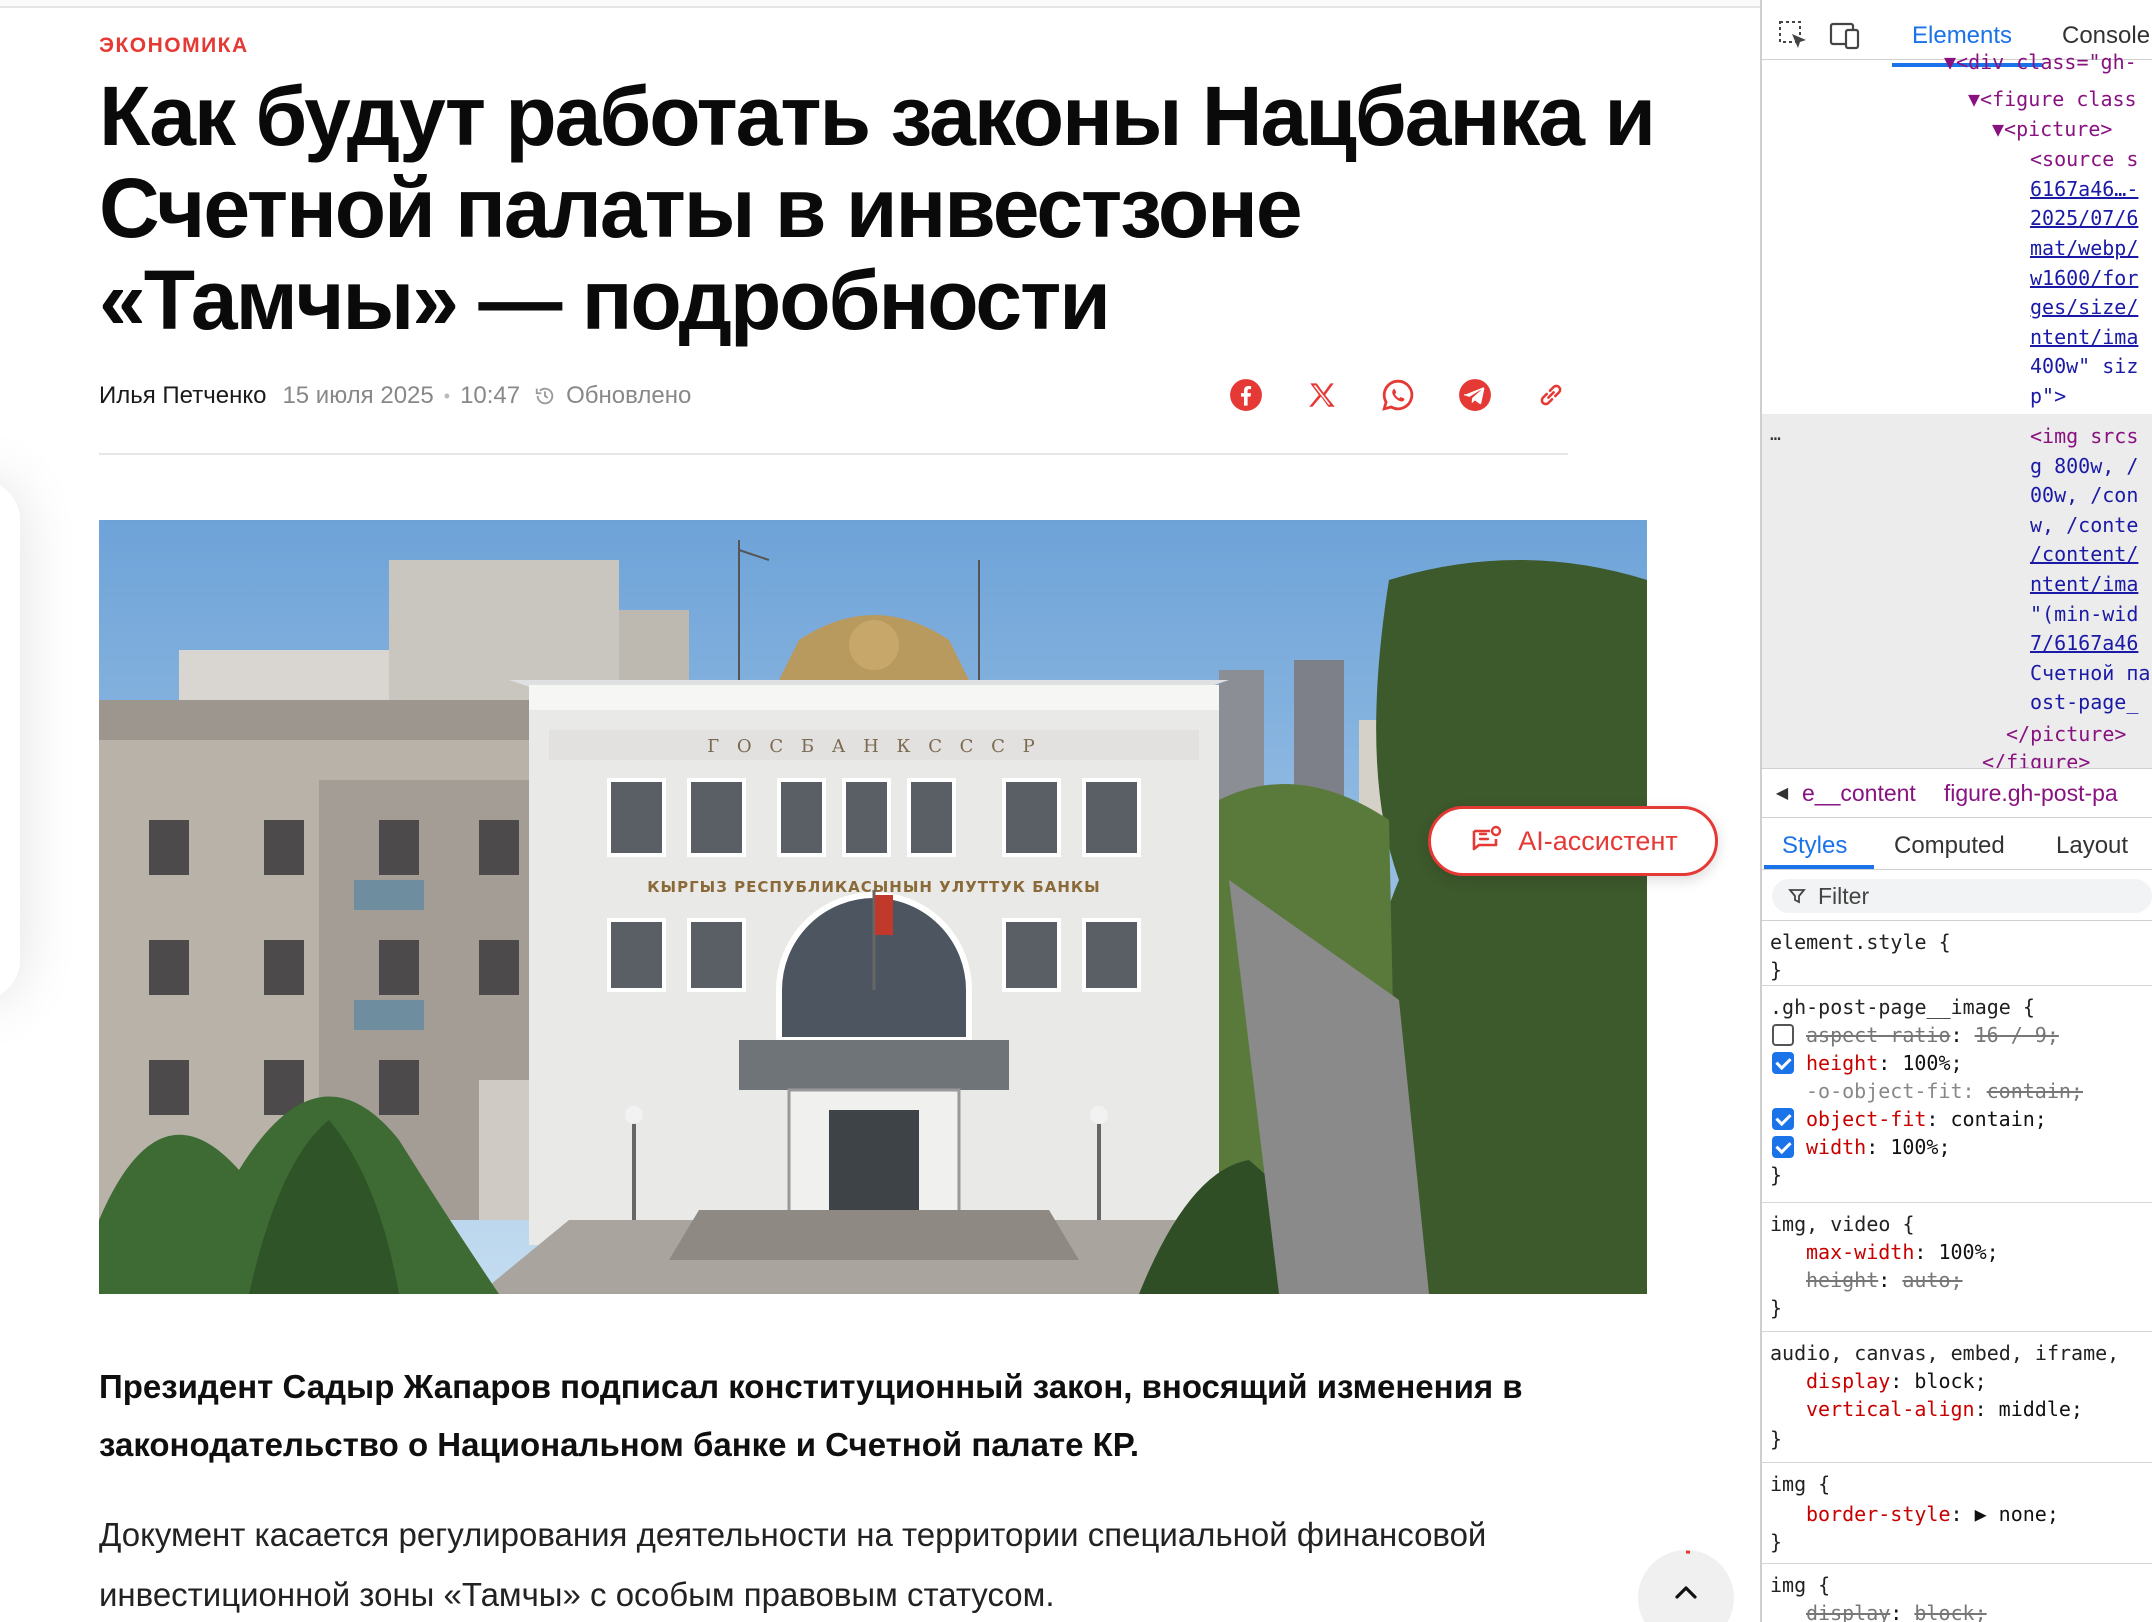  I want to click on dom-breadcrumb: ◀ e__content figure.gh-post-pa, so click(1957, 793).